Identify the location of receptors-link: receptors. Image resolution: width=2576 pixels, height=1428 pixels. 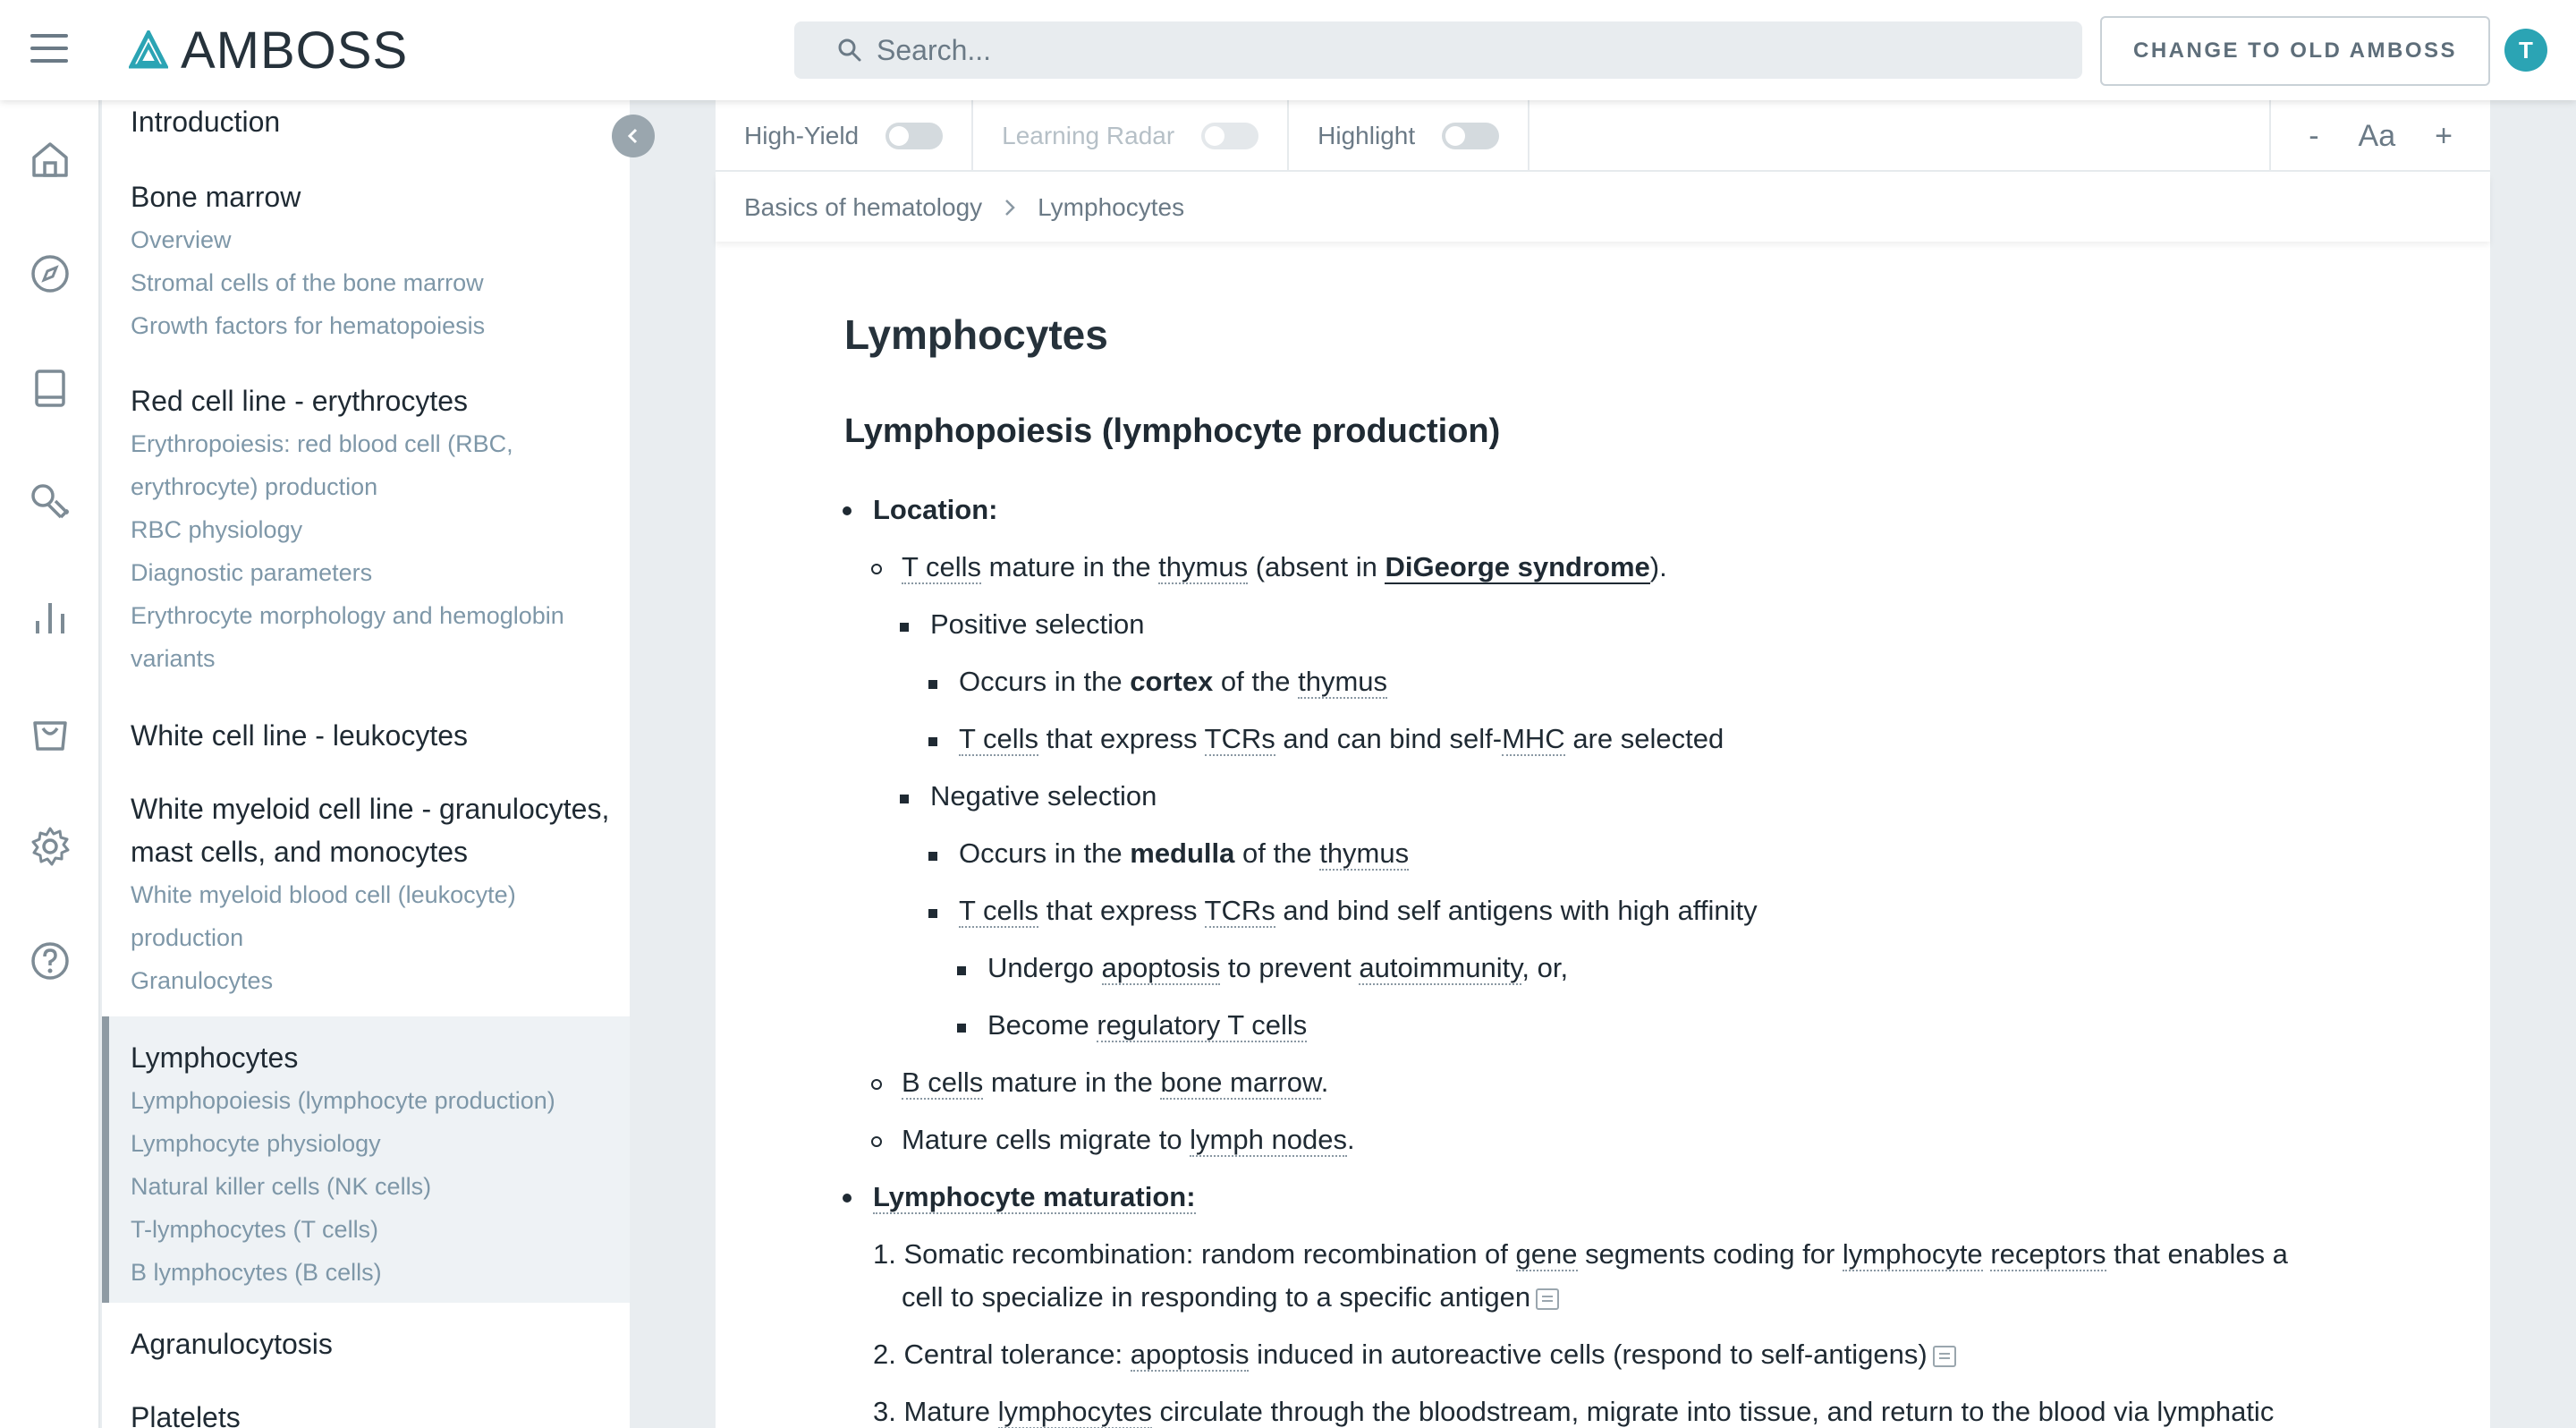
(2048, 1254).